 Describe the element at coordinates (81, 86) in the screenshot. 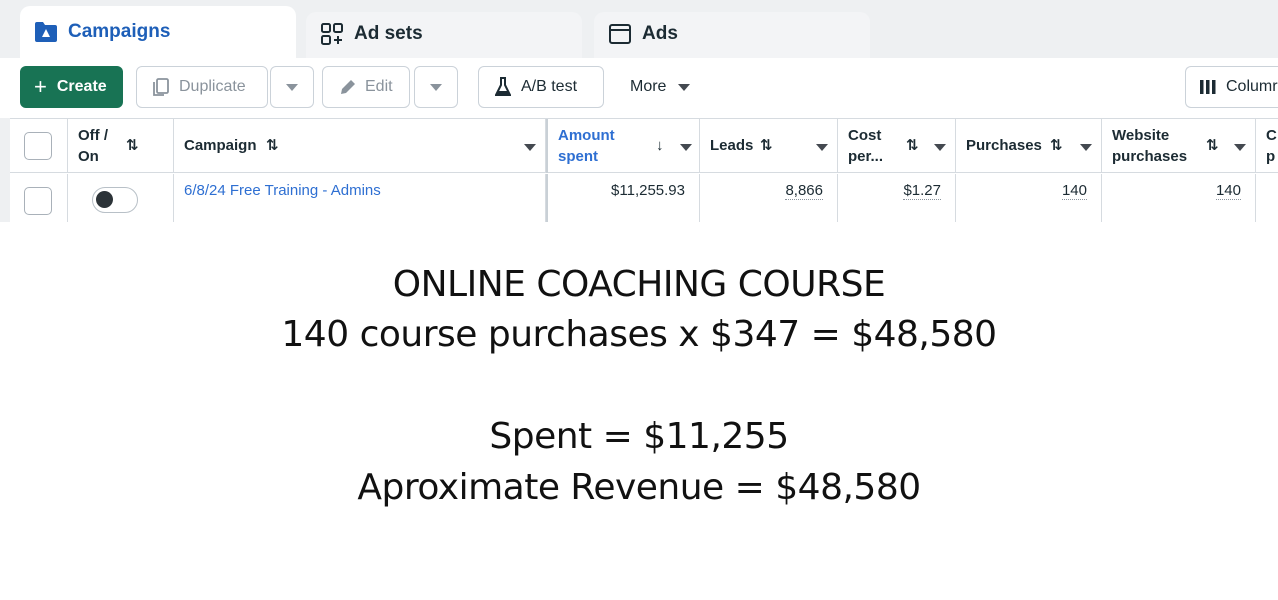

I see `create-label: Create` at that location.